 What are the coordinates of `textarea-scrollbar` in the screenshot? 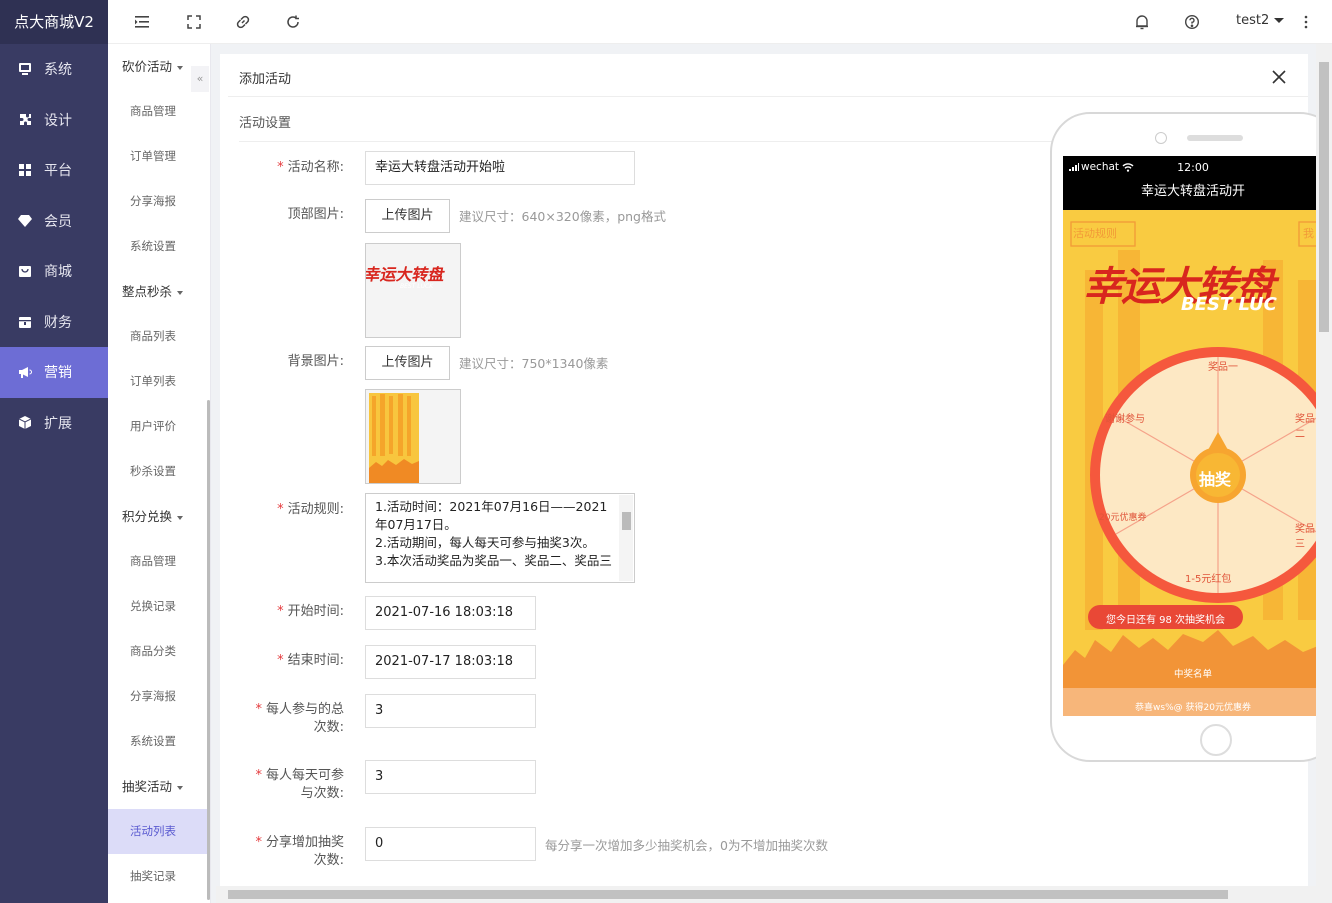 It's located at (626, 538).